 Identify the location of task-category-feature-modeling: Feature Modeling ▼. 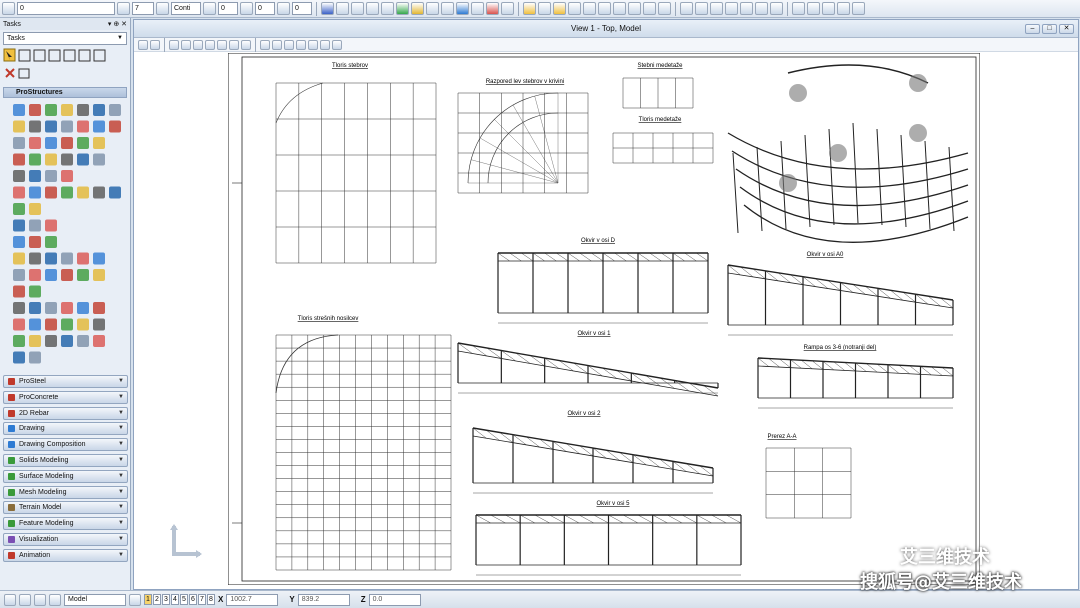
(65, 524).